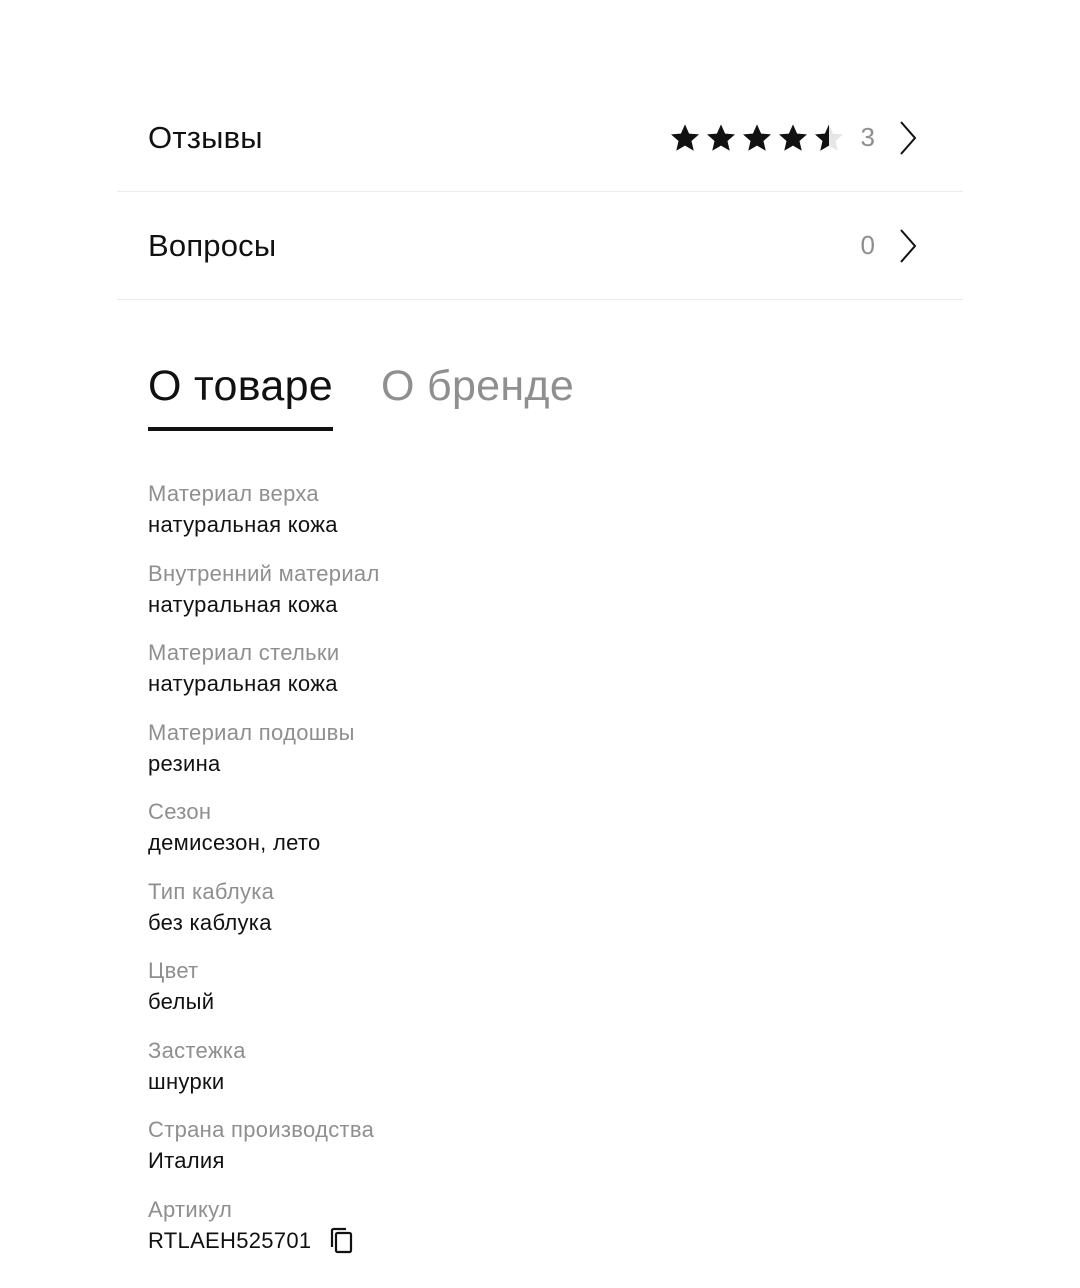 The image size is (1080, 1288). Describe the element at coordinates (261, 1129) in the screenshot. I see `property-label: Страна производства` at that location.